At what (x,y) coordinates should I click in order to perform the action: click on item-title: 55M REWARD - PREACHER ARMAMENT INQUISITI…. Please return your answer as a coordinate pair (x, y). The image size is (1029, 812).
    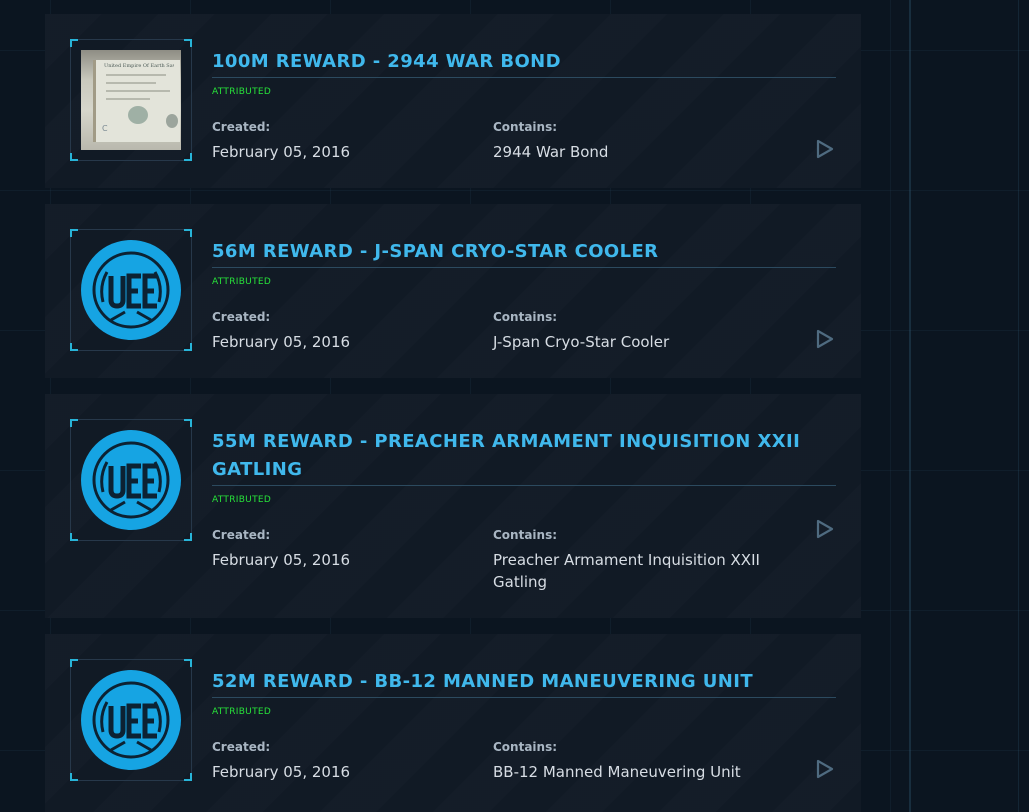
    Looking at the image, I should click on (524, 457).